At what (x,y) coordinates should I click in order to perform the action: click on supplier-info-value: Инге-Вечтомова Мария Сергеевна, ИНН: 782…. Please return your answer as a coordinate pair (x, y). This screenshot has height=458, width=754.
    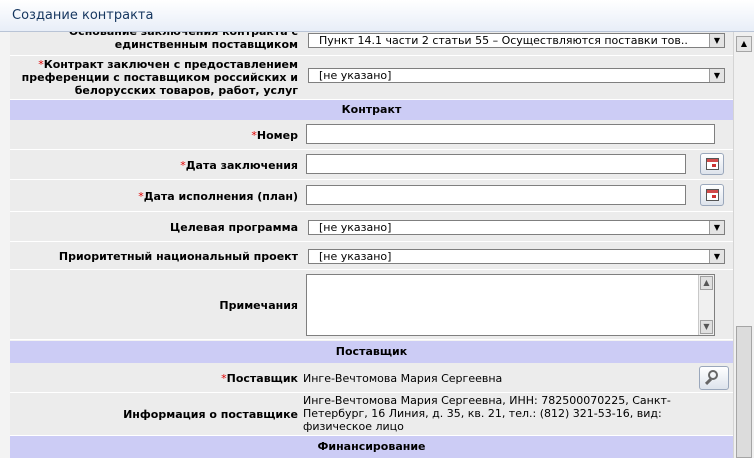
    Looking at the image, I should click on (487, 413).